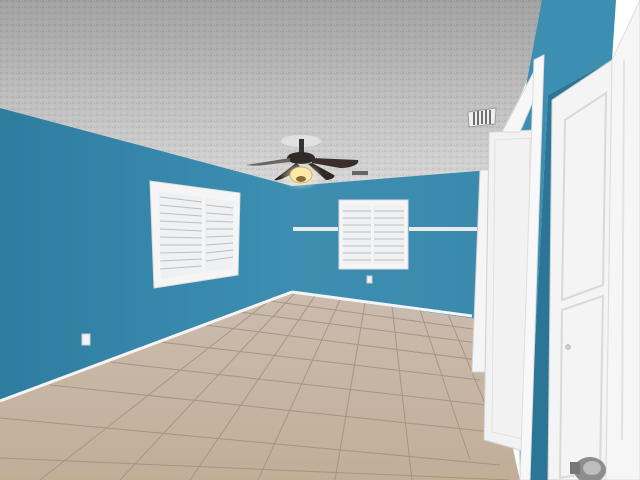 The height and width of the screenshot is (480, 640). What do you see at coordinates (195, 234) in the screenshot?
I see `left-window` at bounding box center [195, 234].